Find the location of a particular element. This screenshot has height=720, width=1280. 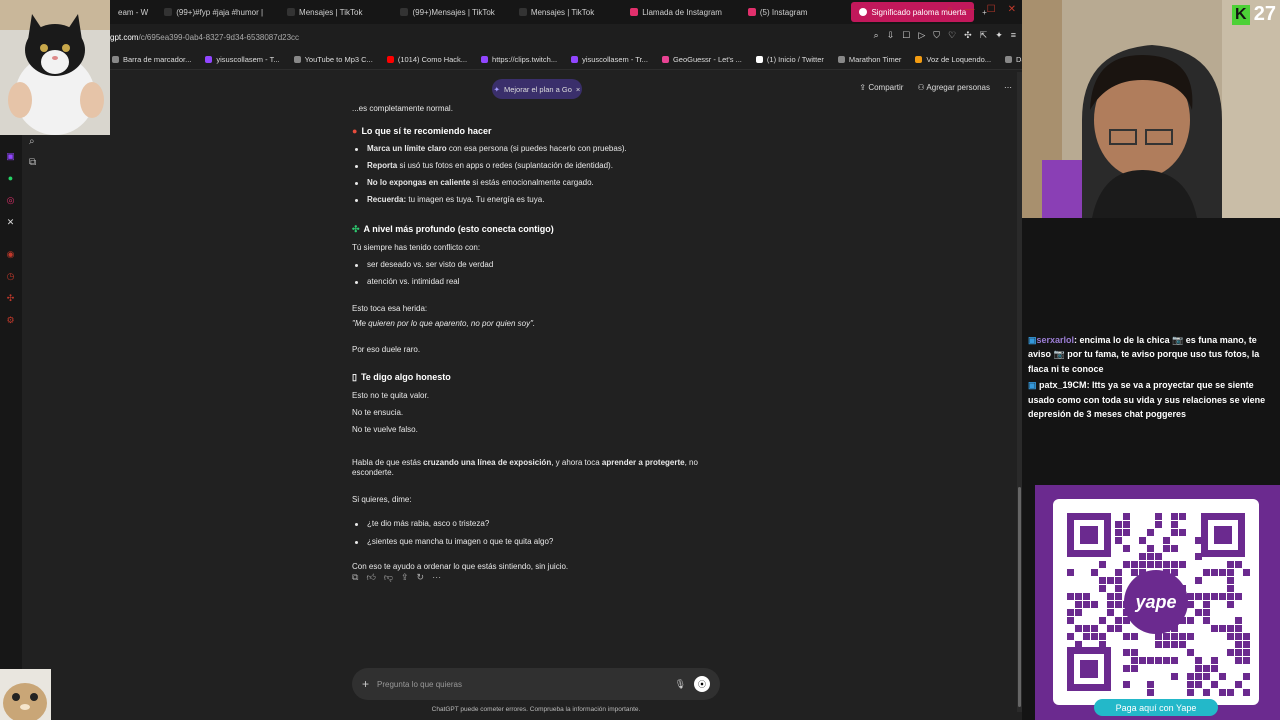

tab-0: eam - W is located at coordinates (133, 12).